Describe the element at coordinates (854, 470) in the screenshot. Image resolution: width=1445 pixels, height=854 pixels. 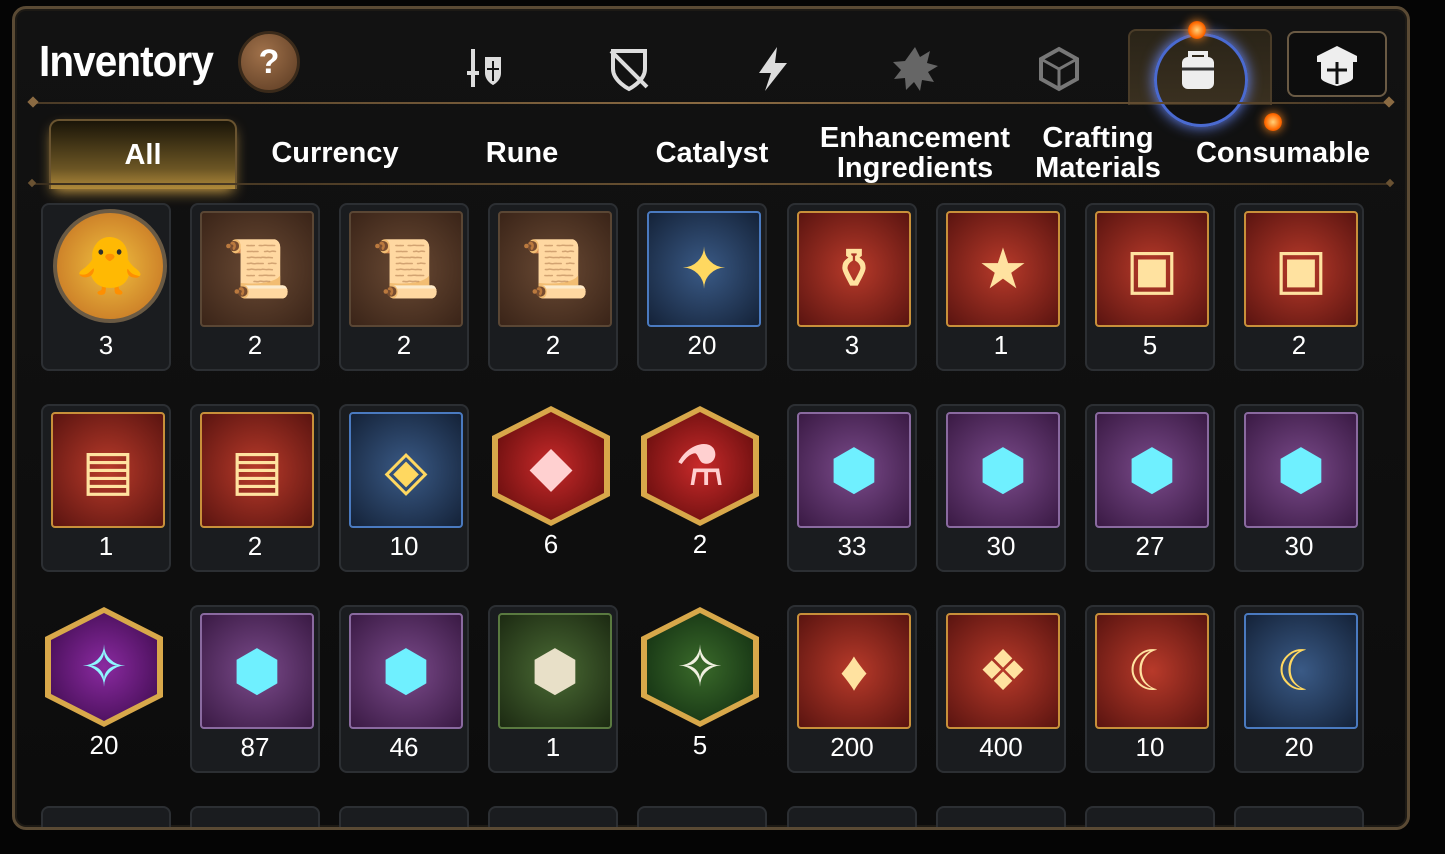
I see `sword-rune-stone-icon: ⬢` at that location.